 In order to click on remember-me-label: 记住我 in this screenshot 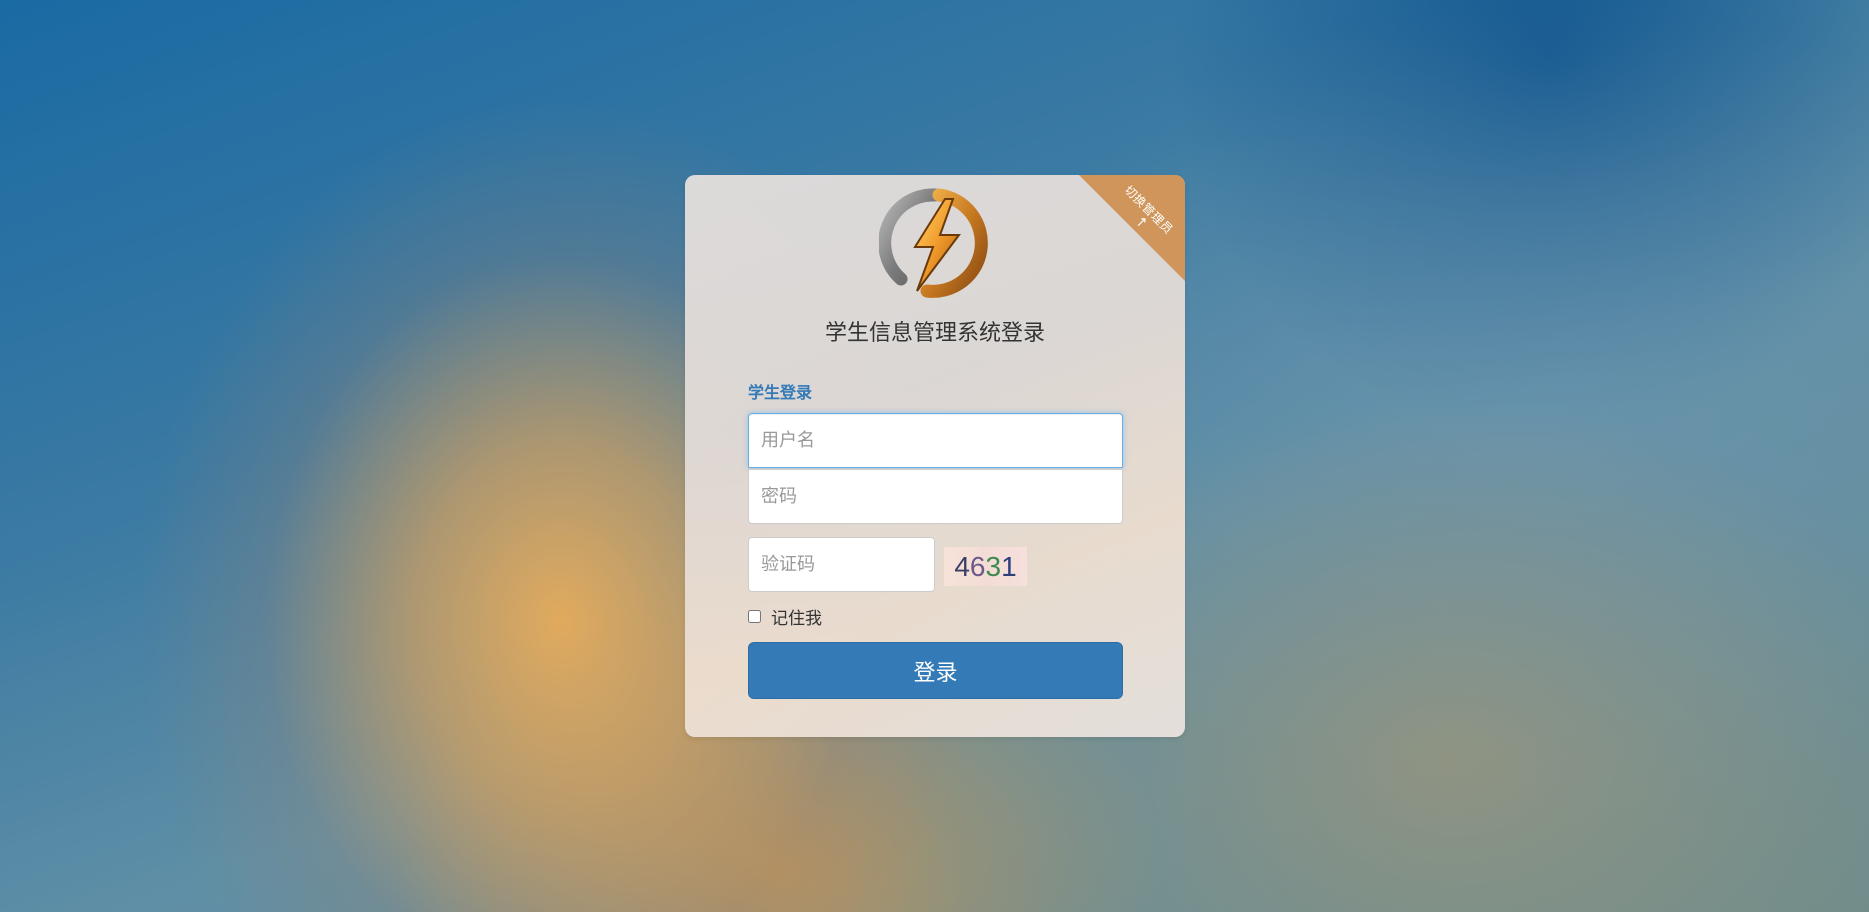, I will do `click(796, 616)`.